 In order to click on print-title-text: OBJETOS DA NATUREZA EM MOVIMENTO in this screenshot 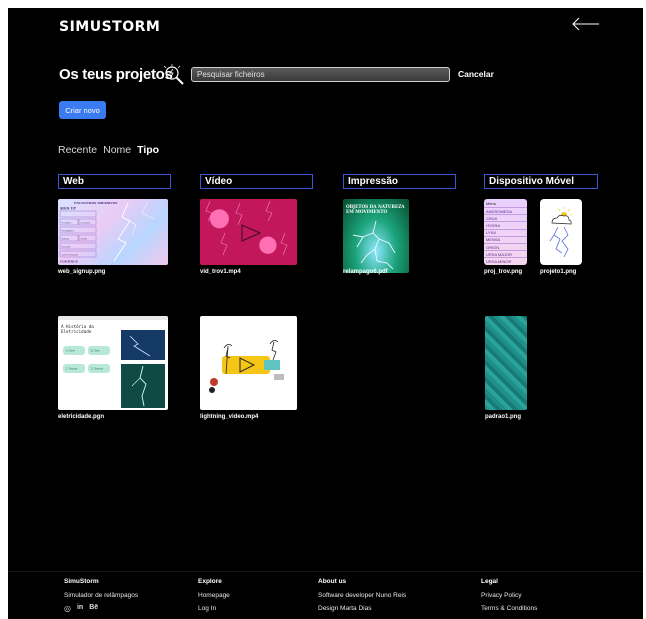, I will do `click(376, 209)`.